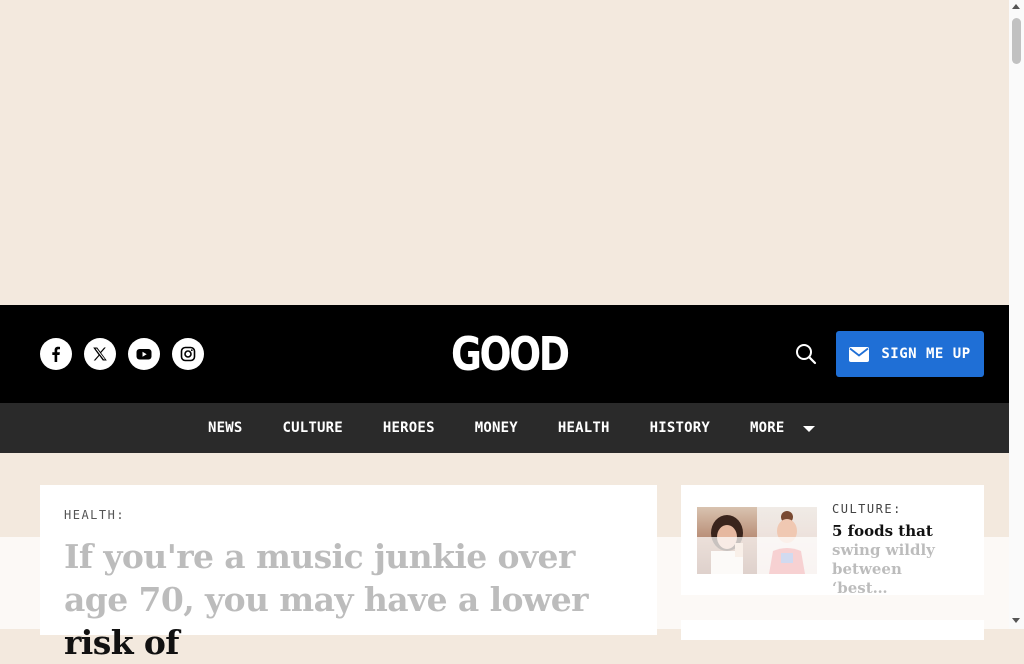 This screenshot has height=664, width=1024. Describe the element at coordinates (1016, 314) in the screenshot. I see `page-scrollbar` at that location.